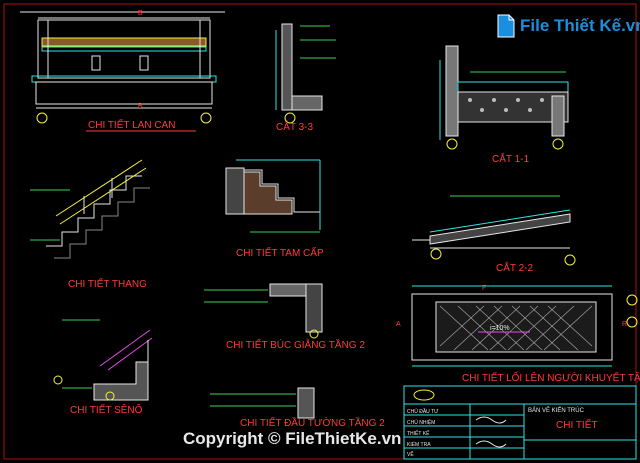 The width and height of the screenshot is (640, 463). I want to click on role-row-2: CHỦ NHIỆM, so click(421, 422).